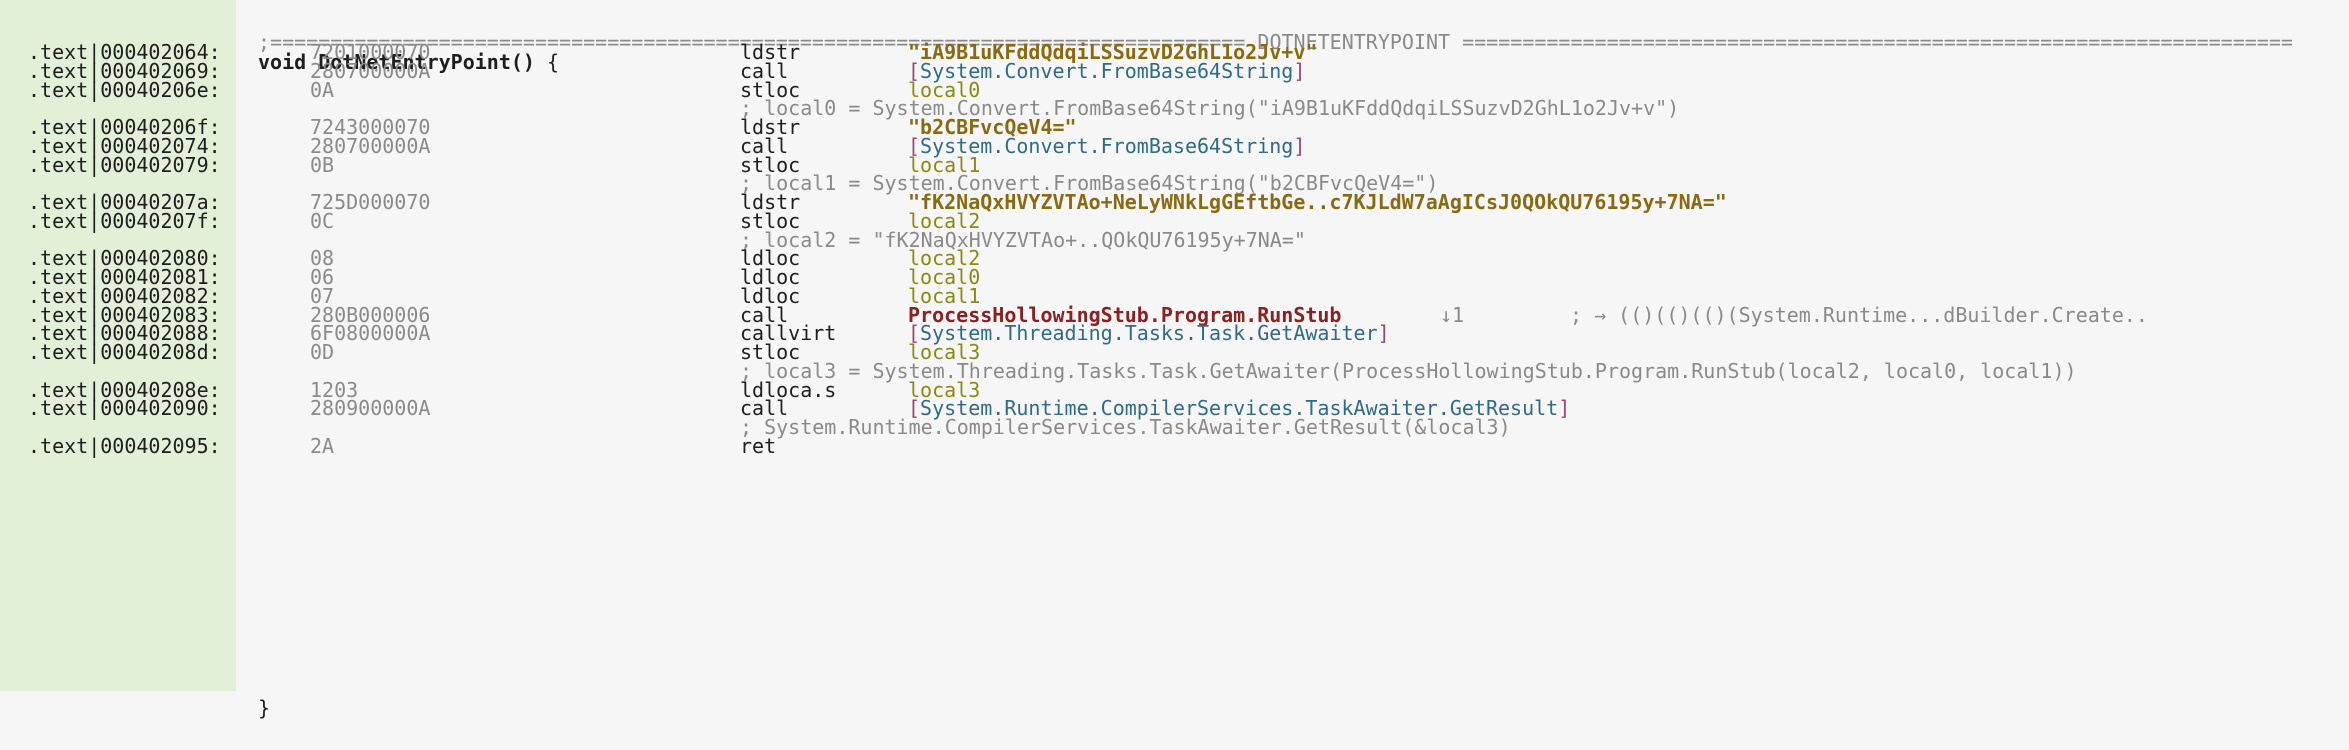  I want to click on close-brace: }, so click(264, 708).